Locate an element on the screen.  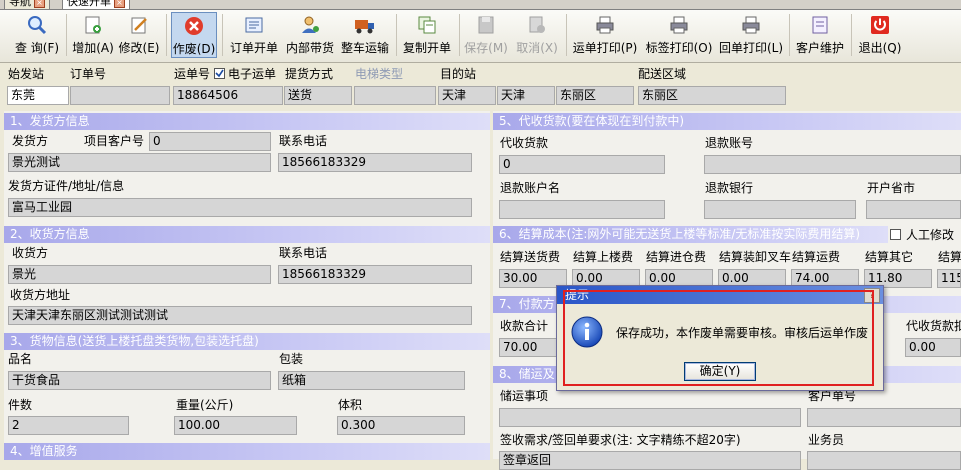
cod-section-header: 5、代收货款(要在体现在到付款中) is located at coordinates (727, 121).